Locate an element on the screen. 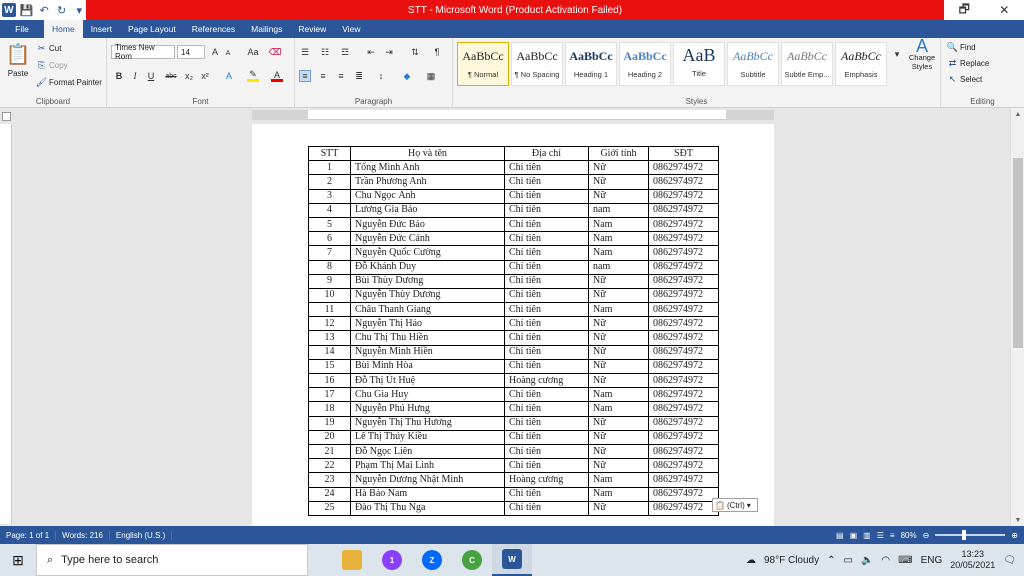  italic-icon: I is located at coordinates (135, 76).